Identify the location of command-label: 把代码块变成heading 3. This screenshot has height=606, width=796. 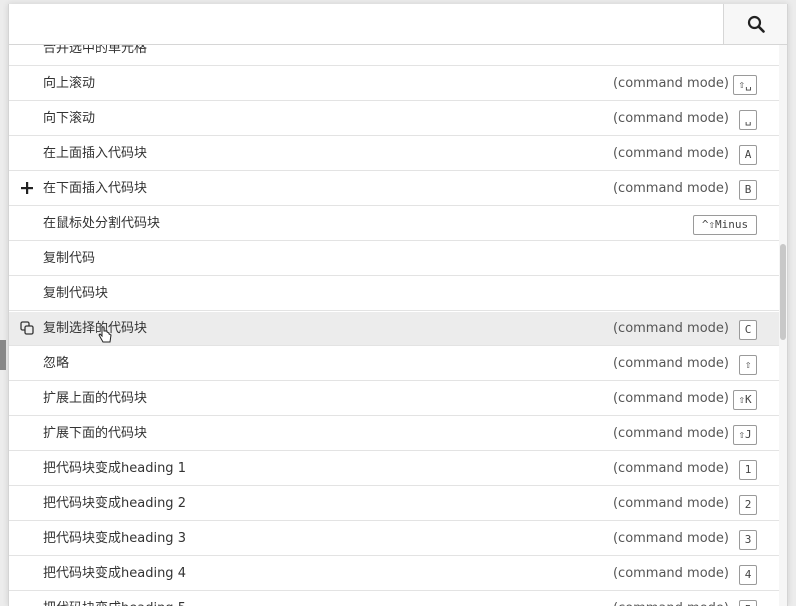
(114, 538).